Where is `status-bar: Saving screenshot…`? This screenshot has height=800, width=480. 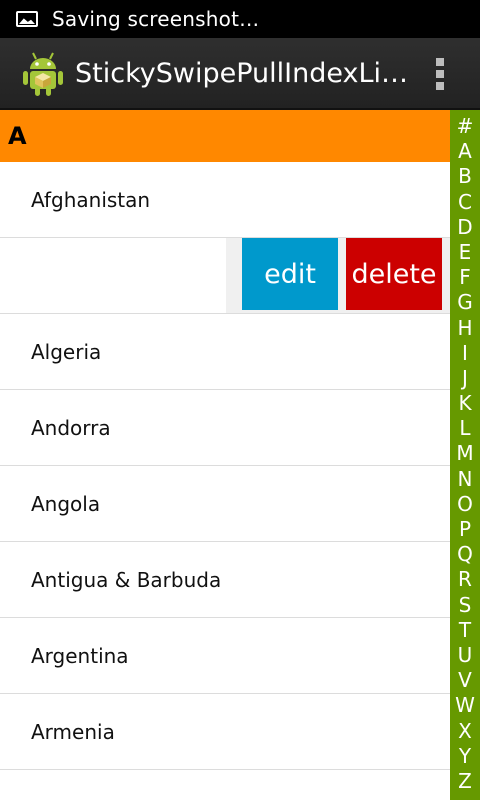
status-bar: Saving screenshot… is located at coordinates (240, 19).